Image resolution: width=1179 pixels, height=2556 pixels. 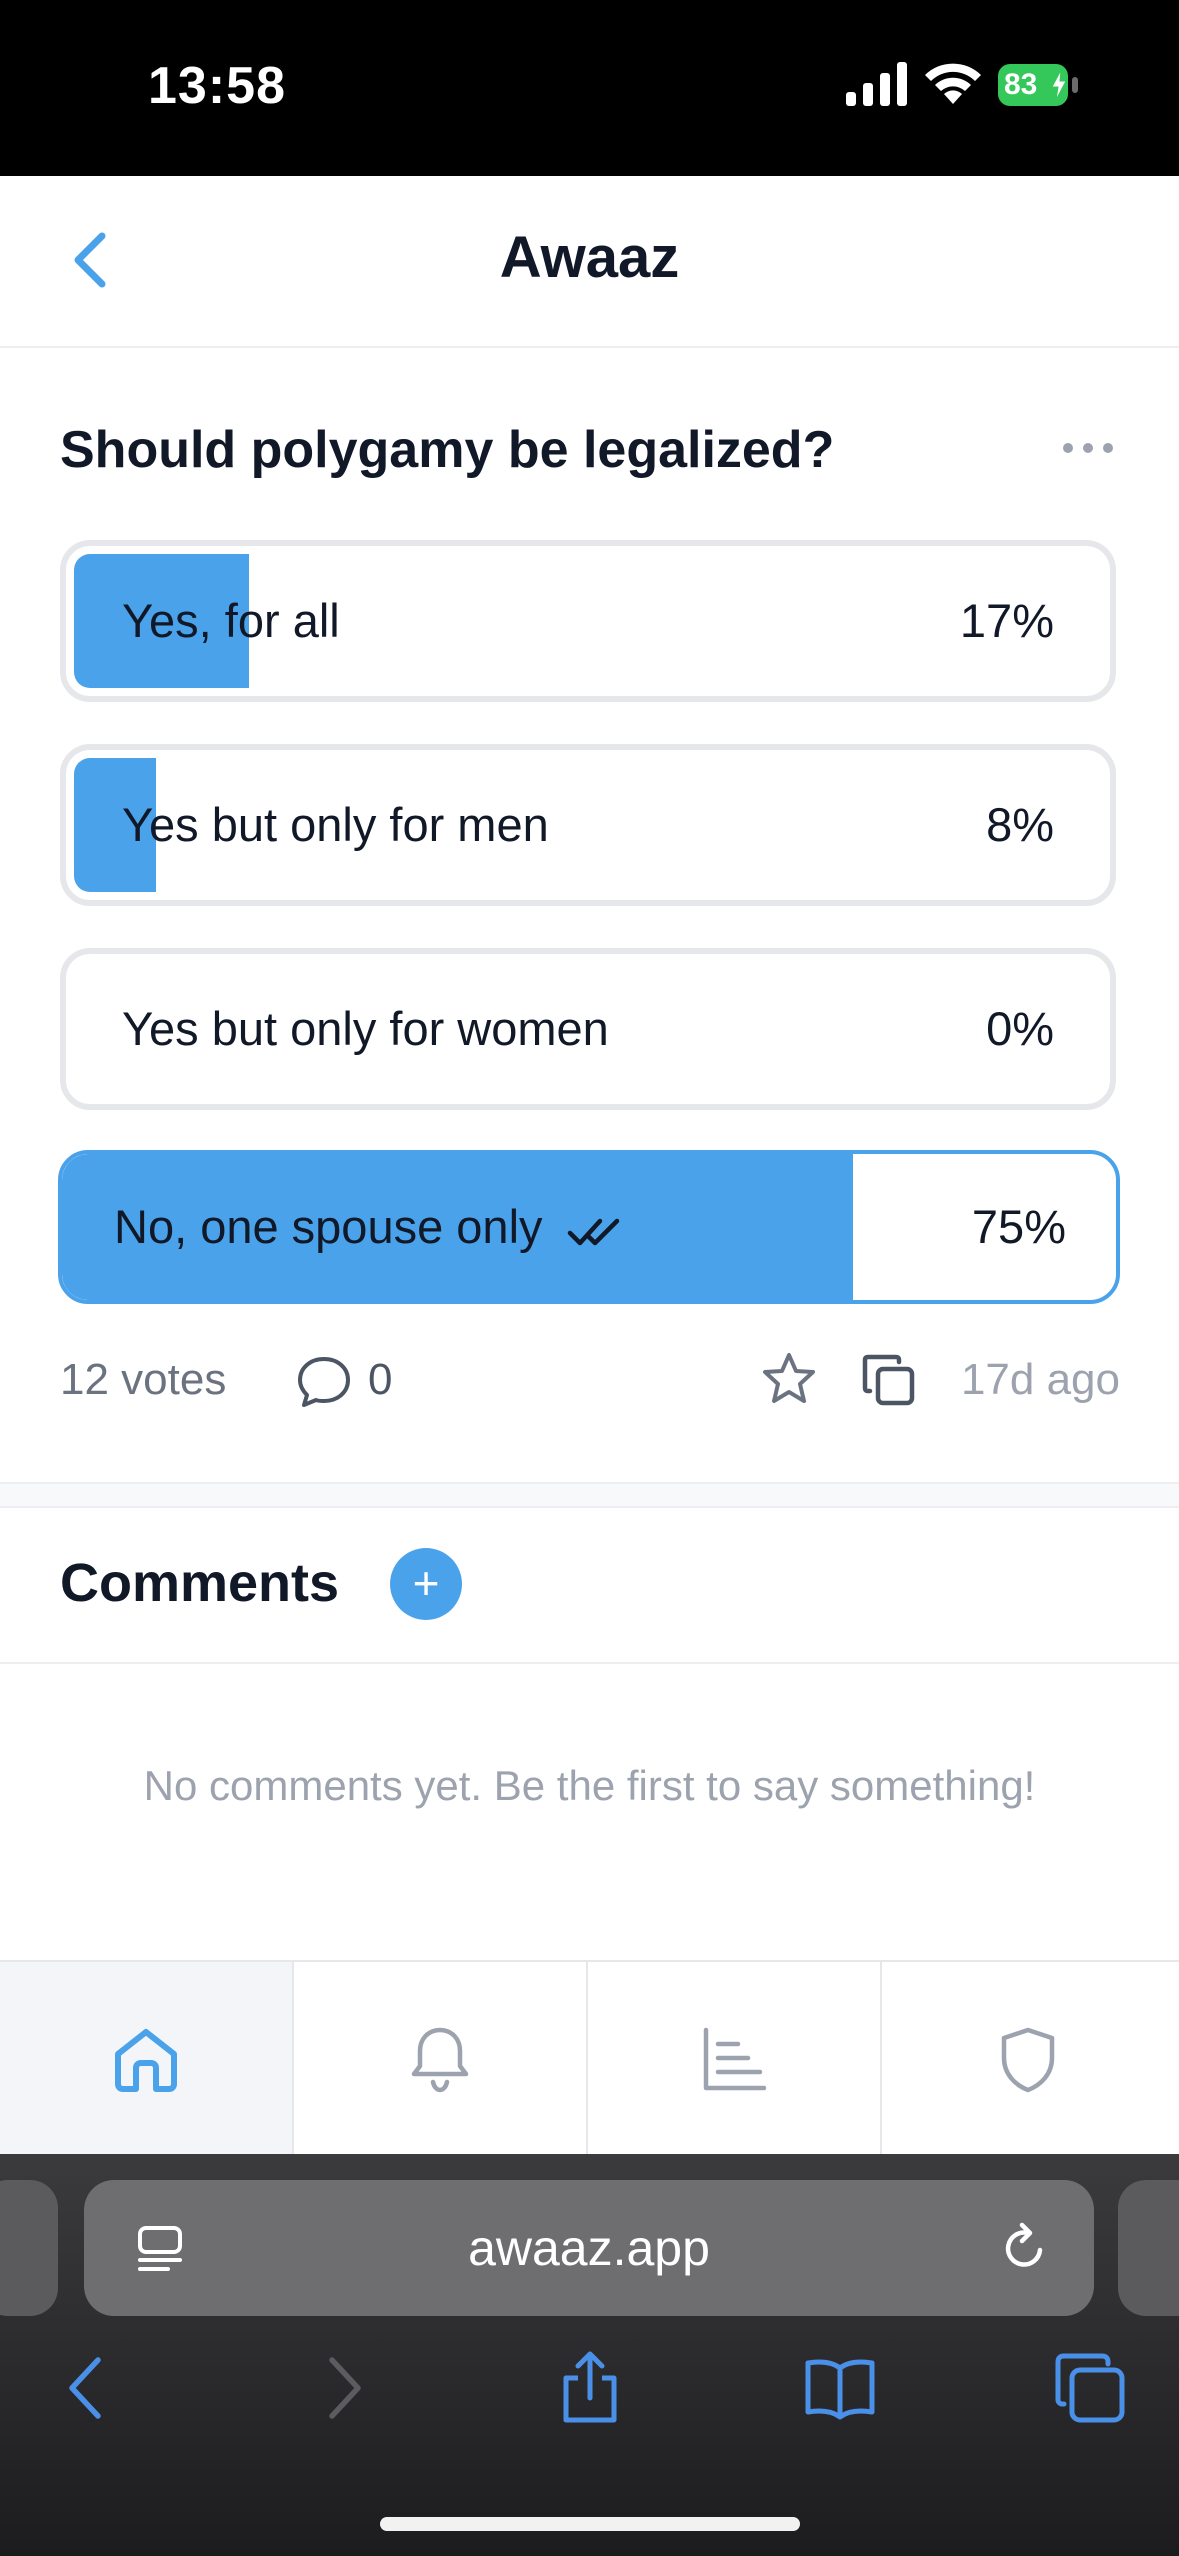 I want to click on tab-stats, so click(x=735, y=2059).